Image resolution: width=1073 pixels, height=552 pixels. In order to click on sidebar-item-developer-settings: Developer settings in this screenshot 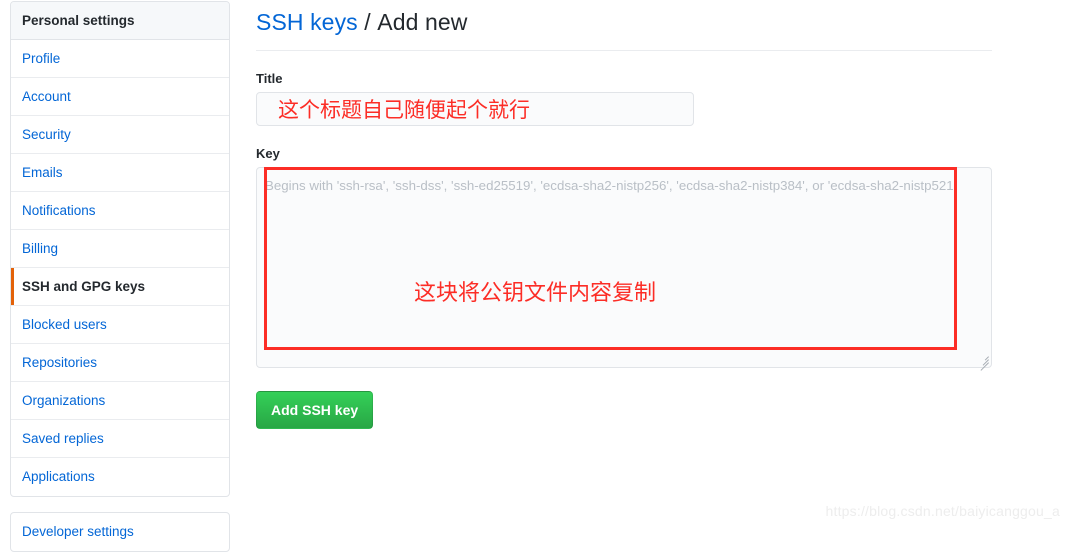, I will do `click(120, 532)`.